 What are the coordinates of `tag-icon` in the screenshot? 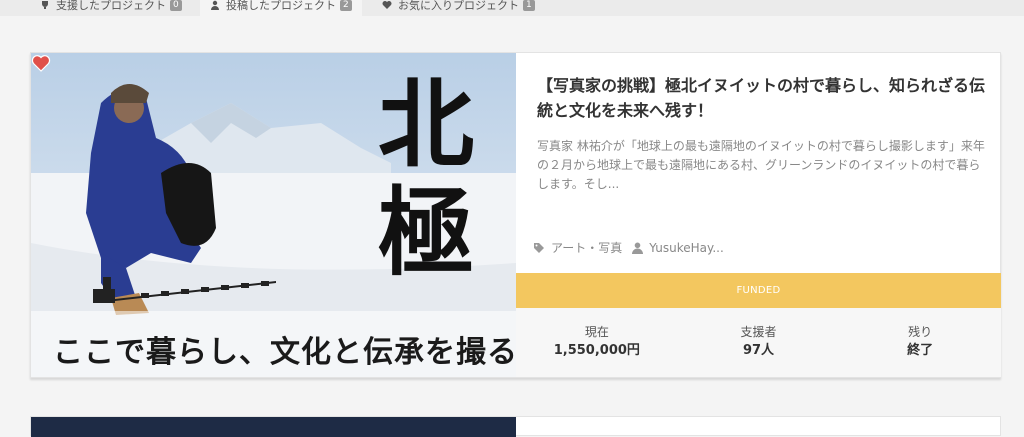 It's located at (539, 247).